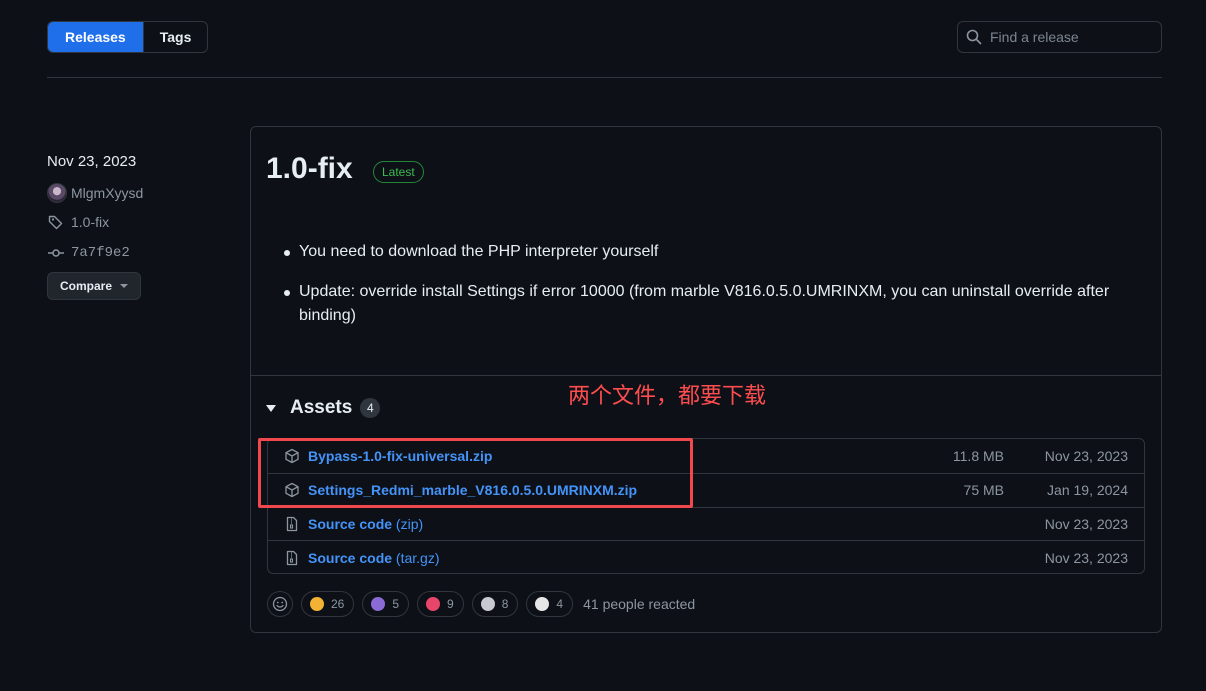 This screenshot has width=1206, height=691. I want to click on compare-button: Compare, so click(94, 286).